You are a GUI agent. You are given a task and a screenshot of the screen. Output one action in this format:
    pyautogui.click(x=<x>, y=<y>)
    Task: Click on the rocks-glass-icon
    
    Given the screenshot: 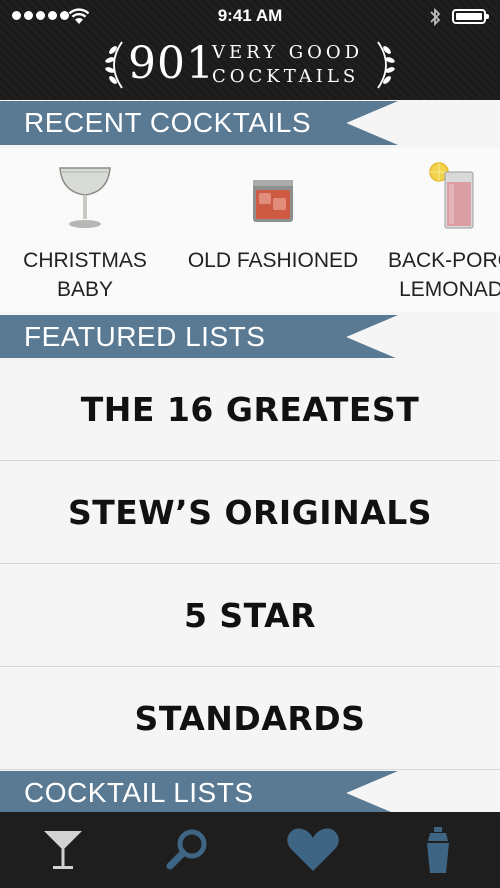 What is the action you would take?
    pyautogui.click(x=273, y=201)
    